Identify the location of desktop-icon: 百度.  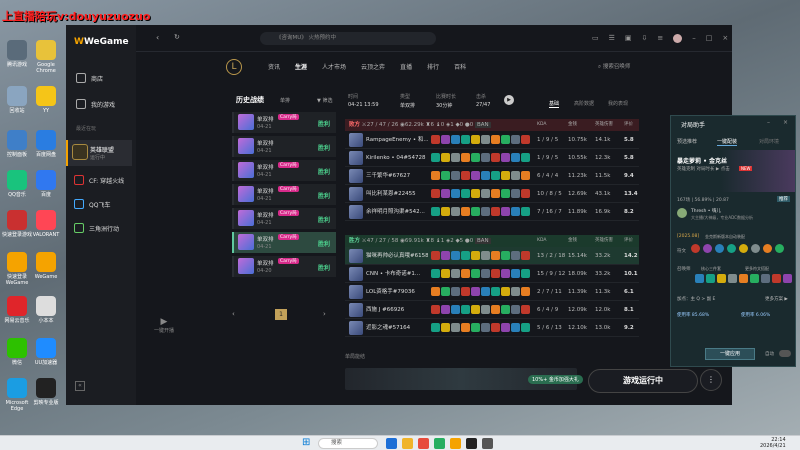
(46, 184).